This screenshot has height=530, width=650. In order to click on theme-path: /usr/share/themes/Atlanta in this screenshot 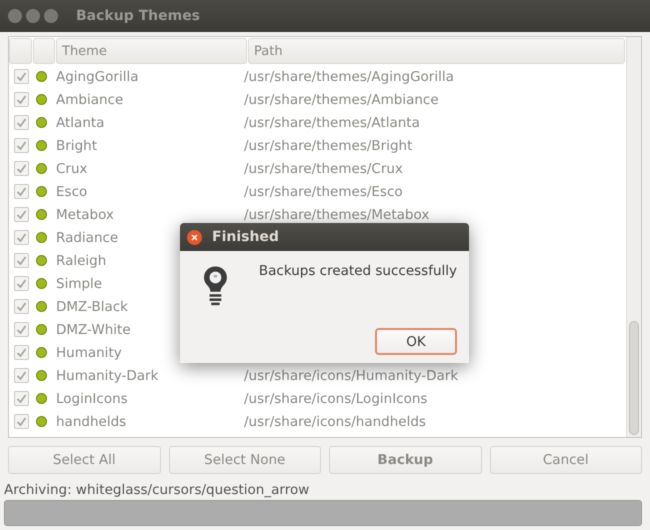, I will do `click(332, 122)`.